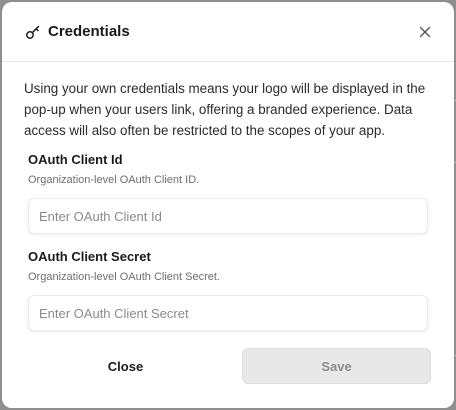 This screenshot has height=410, width=456. What do you see at coordinates (89, 31) in the screenshot?
I see `modal-title: Credentials` at bounding box center [89, 31].